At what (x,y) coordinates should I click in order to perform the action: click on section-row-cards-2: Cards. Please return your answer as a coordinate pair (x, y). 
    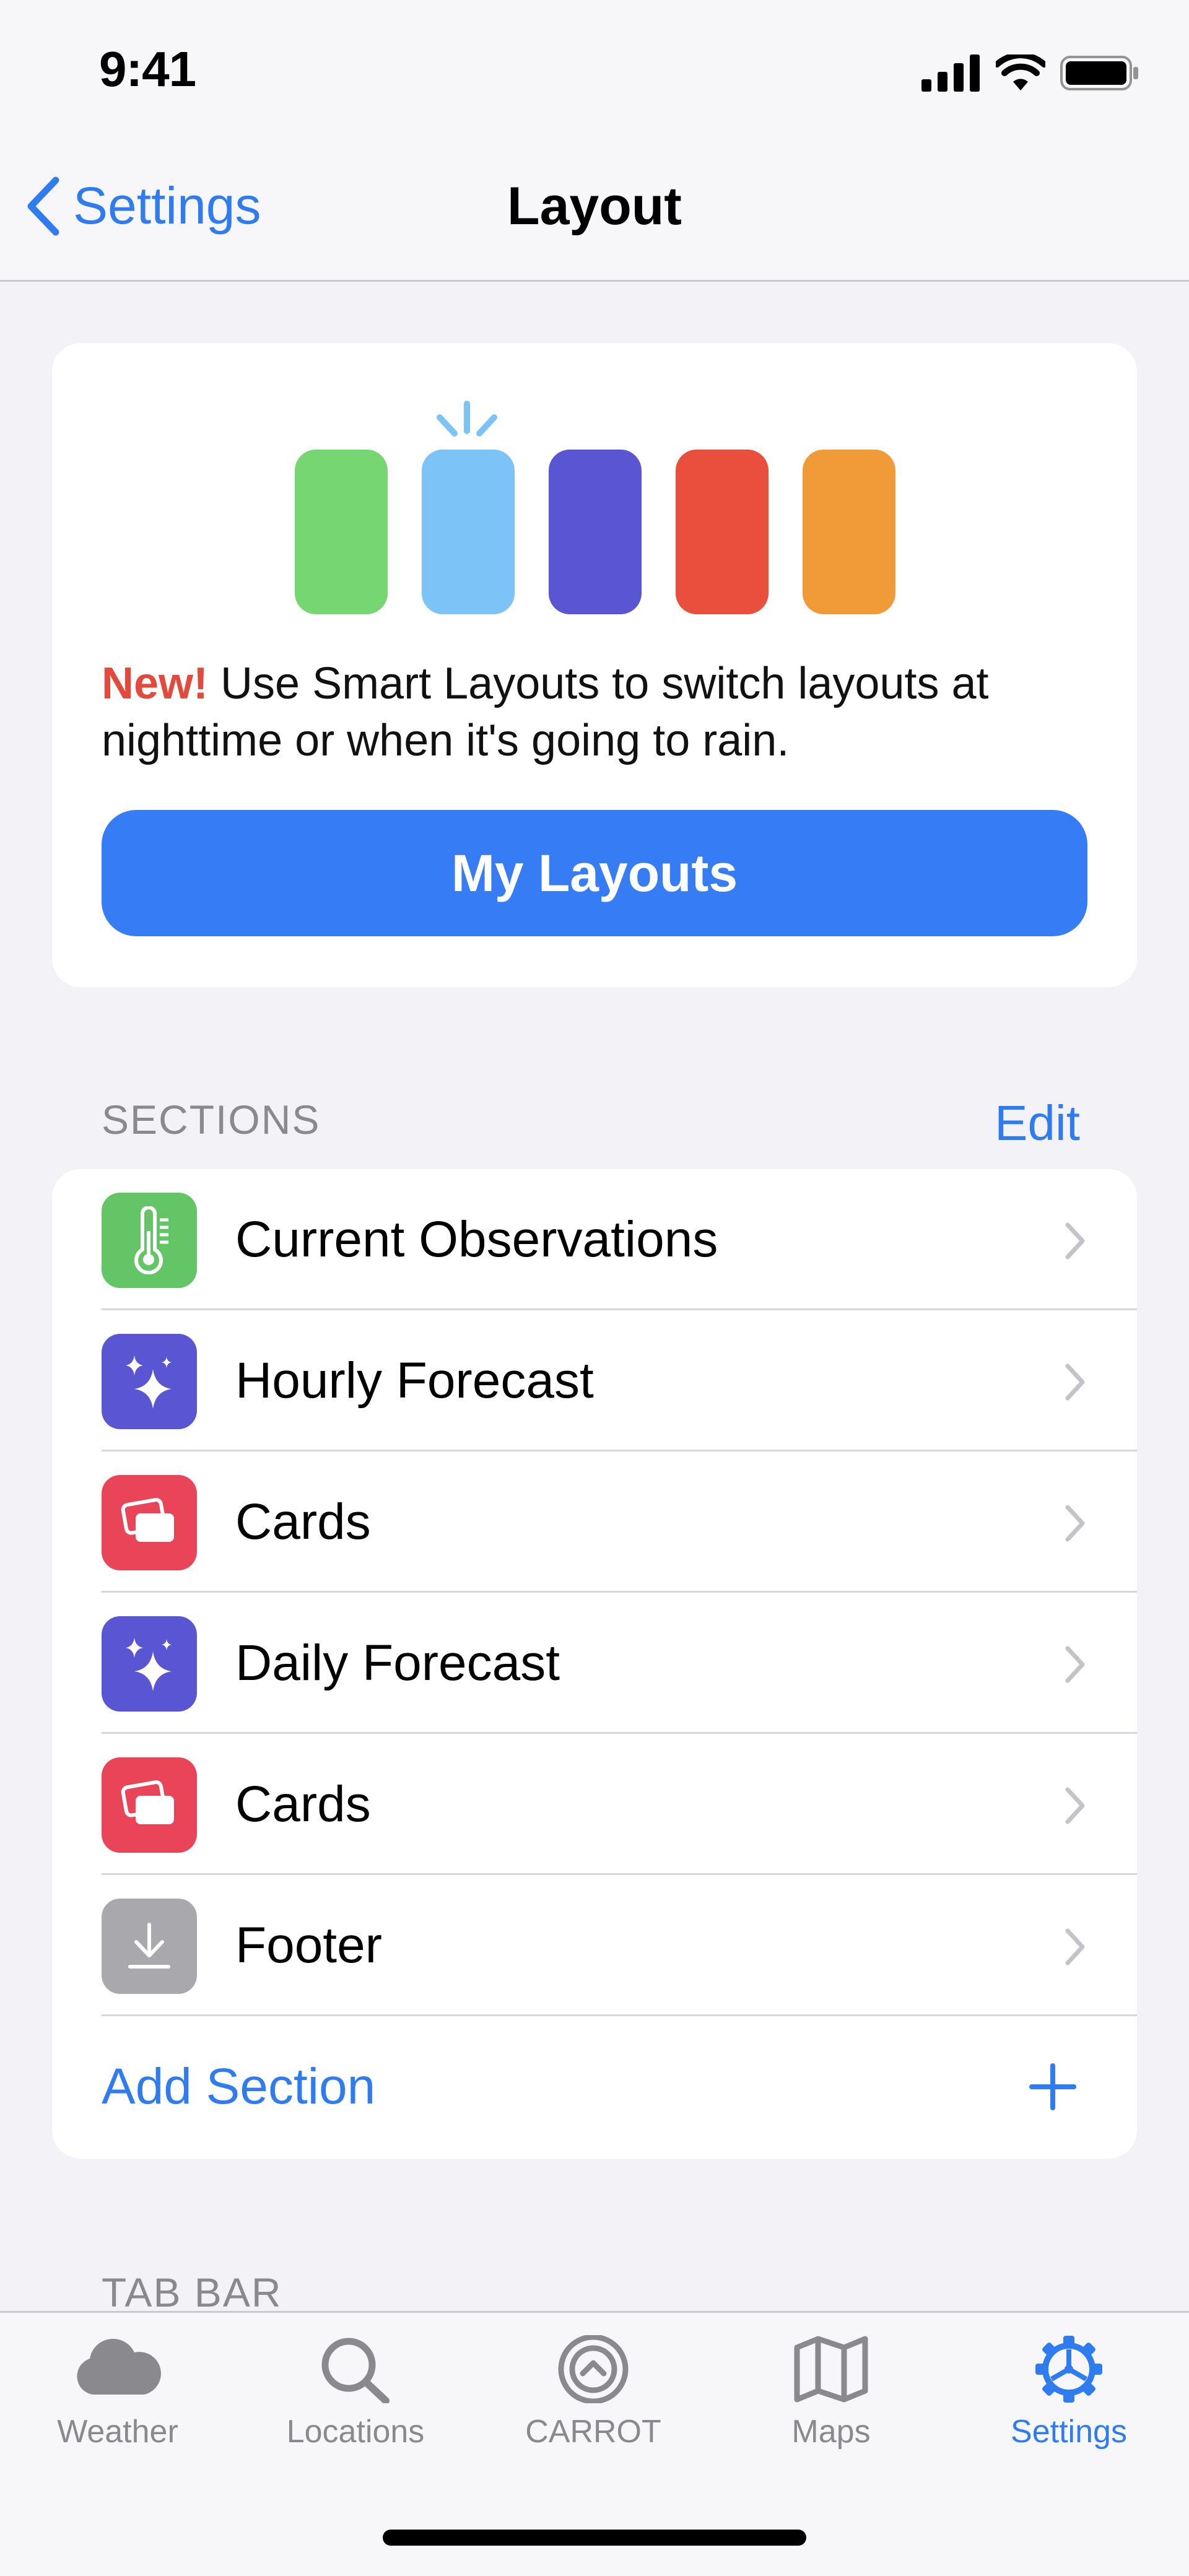
    Looking at the image, I should click on (594, 1804).